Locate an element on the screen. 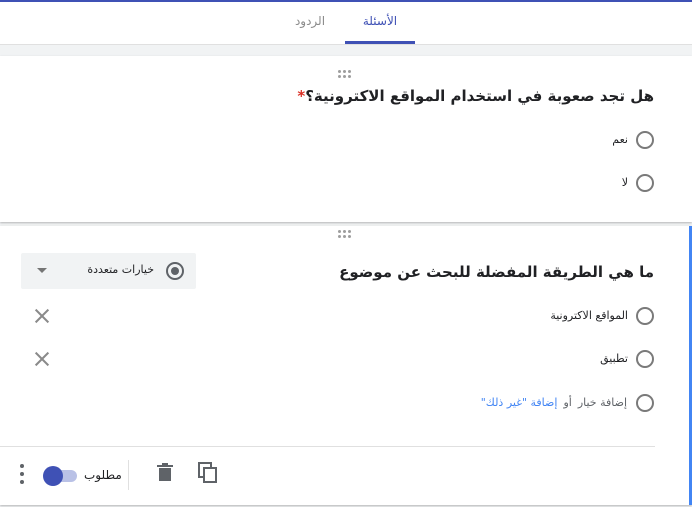  tab-questions-label: الأسئلة is located at coordinates (380, 21).